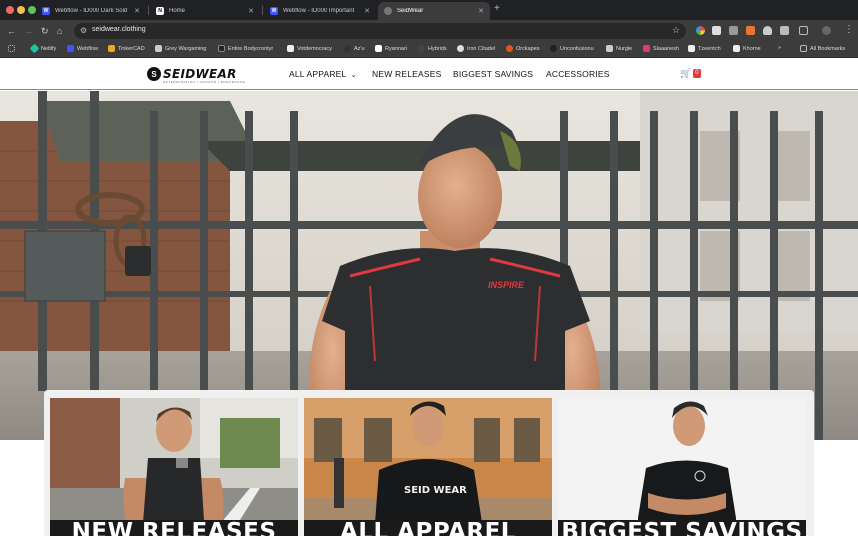 This screenshot has height=536, width=858. Describe the element at coordinates (803, 48) in the screenshot. I see `folder-icon` at that location.